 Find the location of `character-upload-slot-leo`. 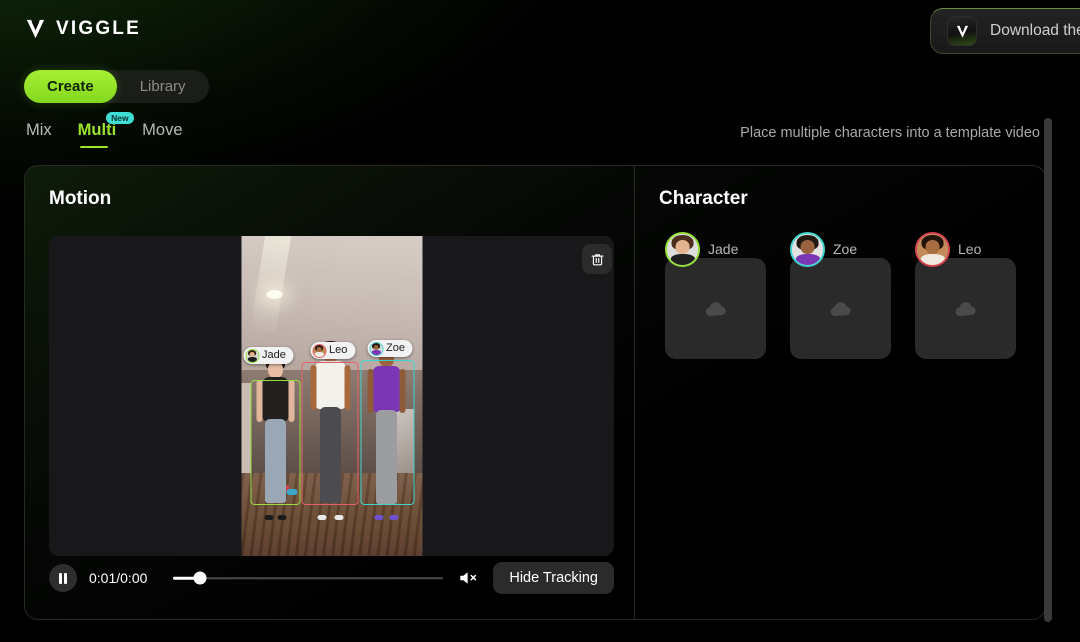

character-upload-slot-leo is located at coordinates (965, 308).